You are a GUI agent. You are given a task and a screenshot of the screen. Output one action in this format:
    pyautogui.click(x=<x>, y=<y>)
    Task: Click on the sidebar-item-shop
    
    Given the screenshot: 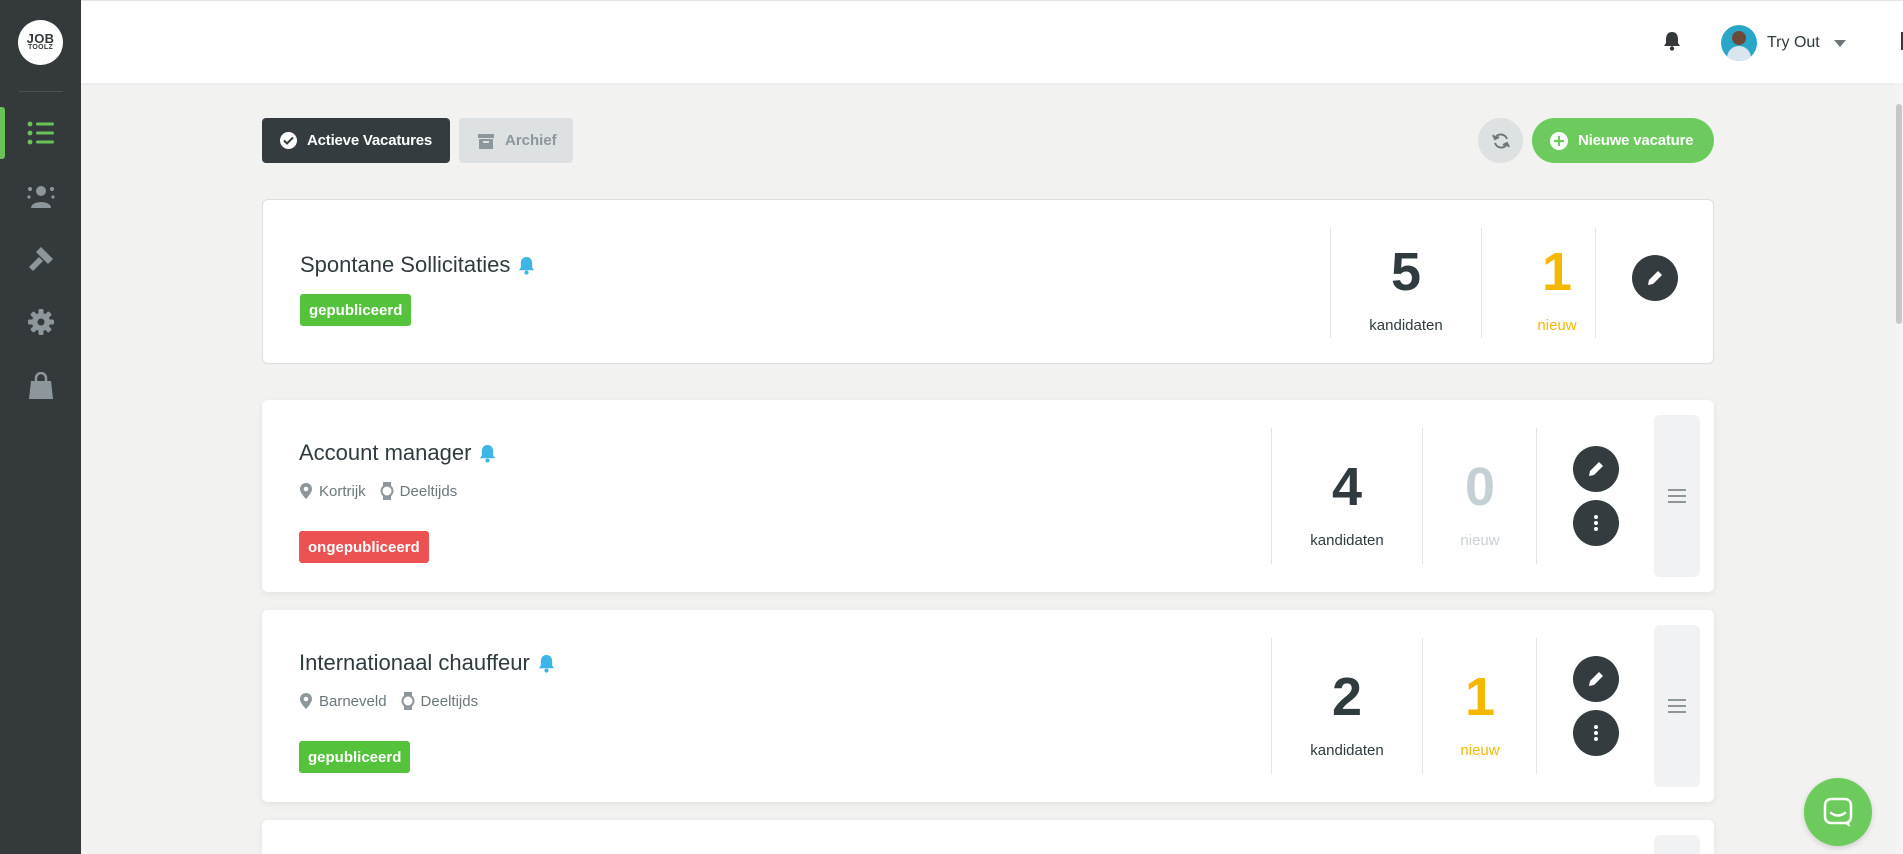 What is the action you would take?
    pyautogui.click(x=40, y=386)
    